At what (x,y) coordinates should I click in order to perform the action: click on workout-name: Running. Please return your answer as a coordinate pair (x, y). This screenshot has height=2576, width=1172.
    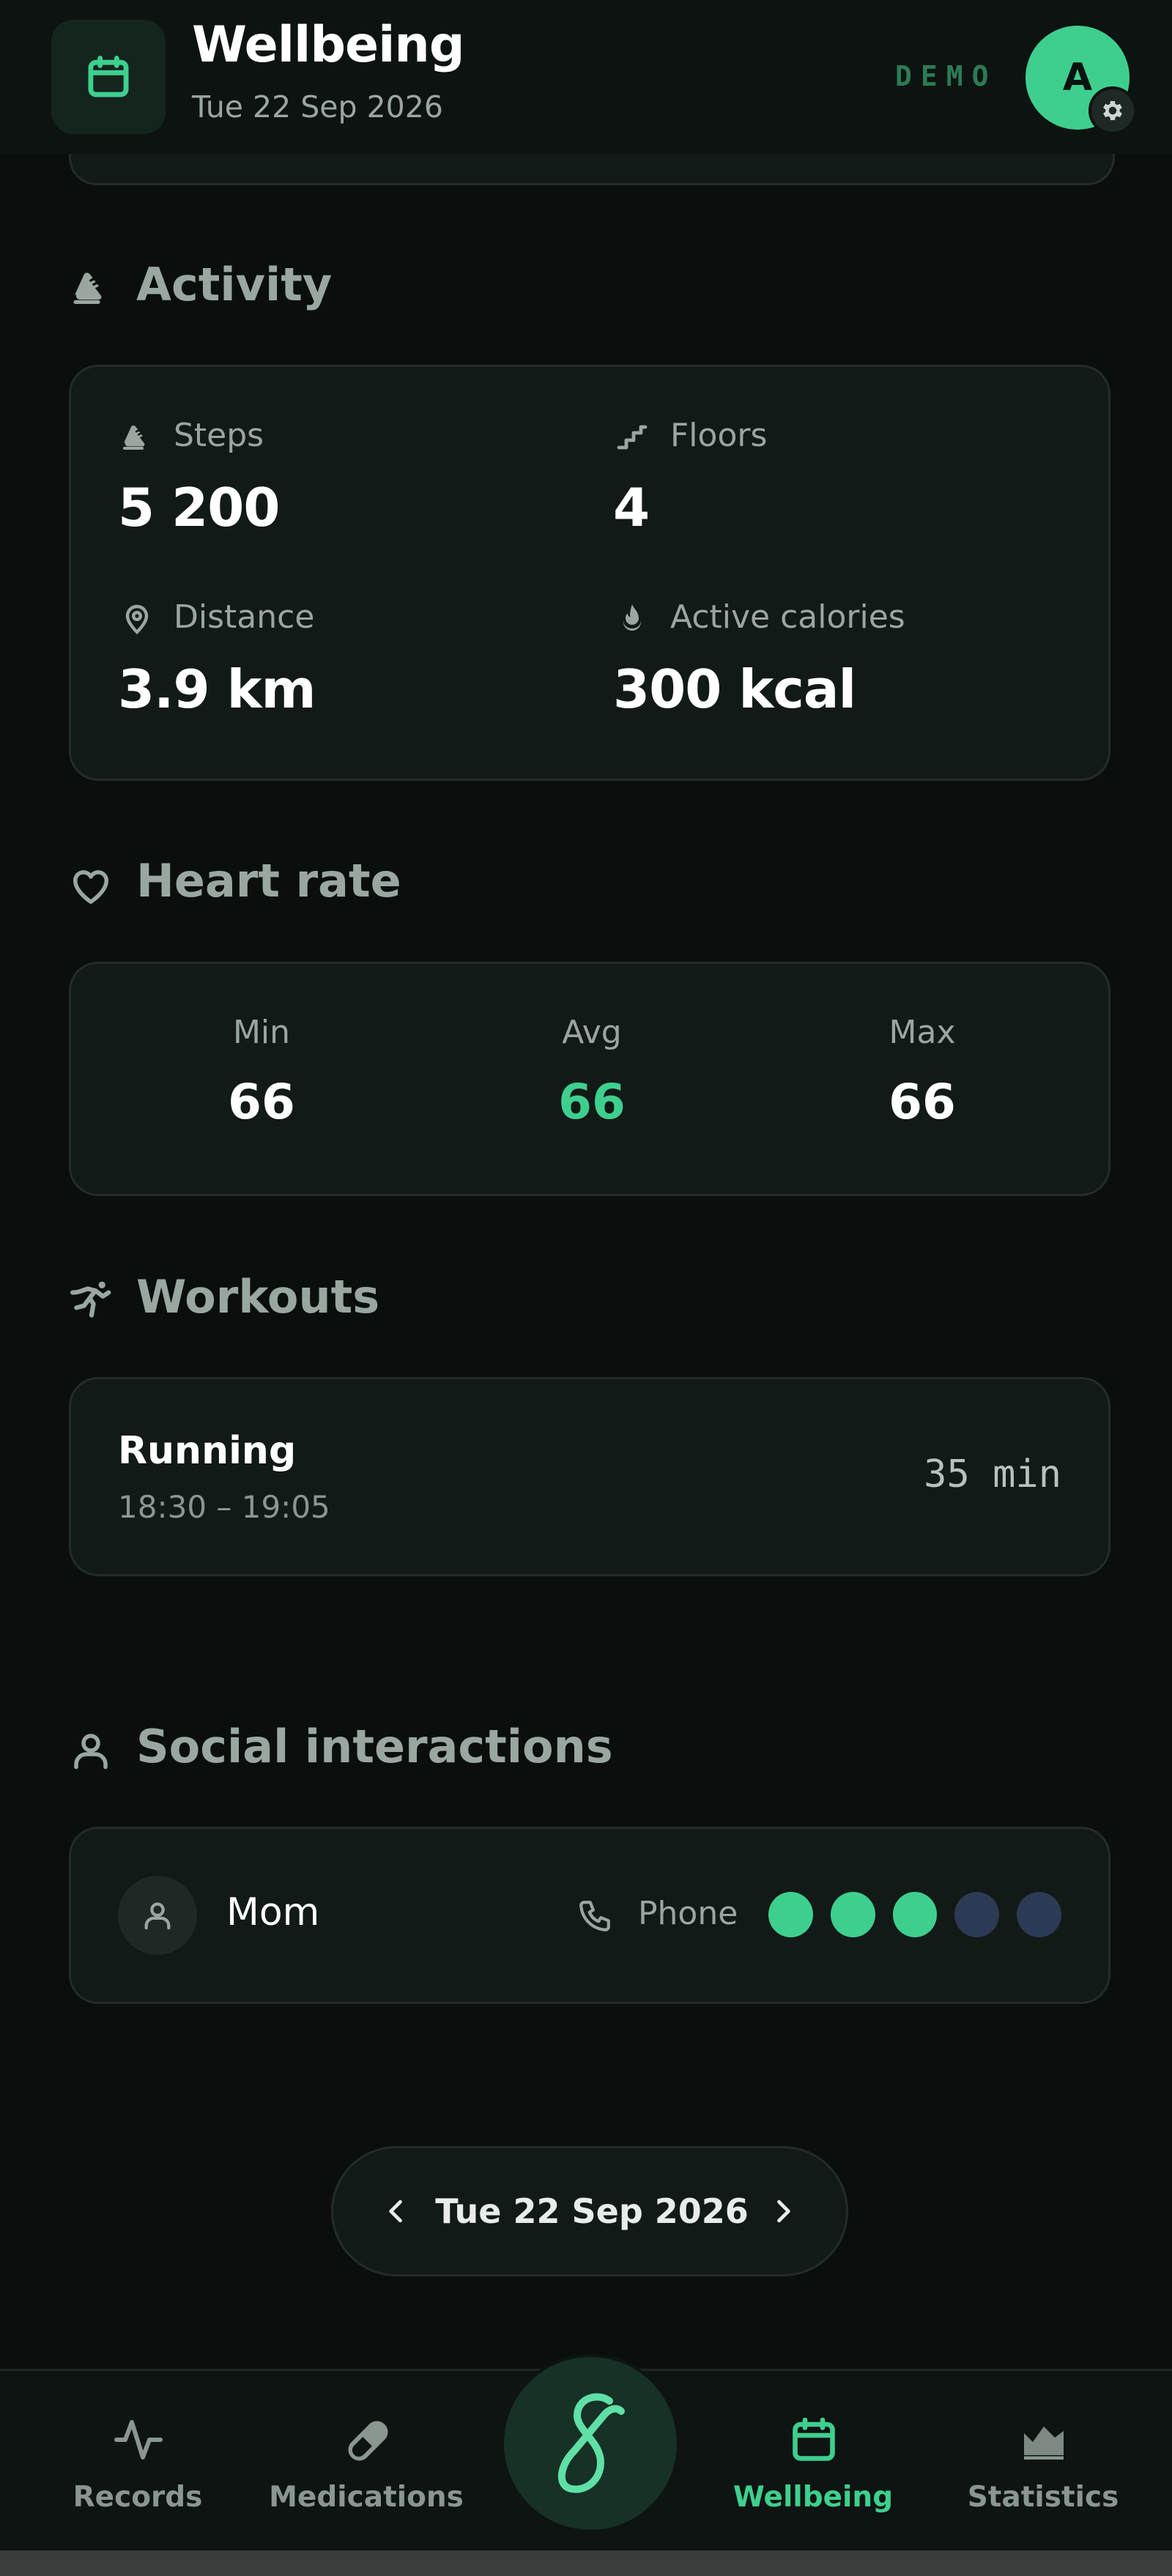
    Looking at the image, I should click on (208, 1451).